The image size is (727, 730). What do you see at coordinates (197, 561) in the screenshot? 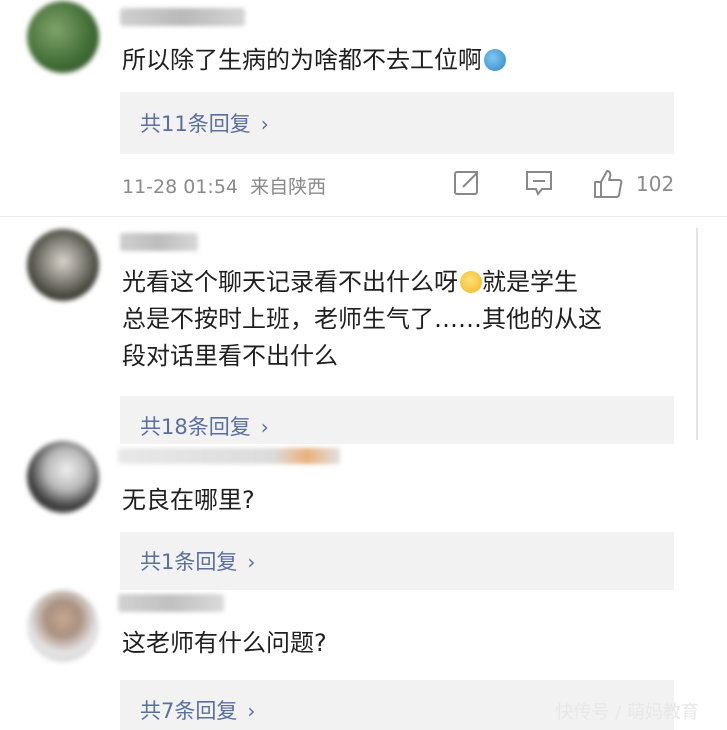
I see `reply-count-link: 共1条回复 ›` at bounding box center [197, 561].